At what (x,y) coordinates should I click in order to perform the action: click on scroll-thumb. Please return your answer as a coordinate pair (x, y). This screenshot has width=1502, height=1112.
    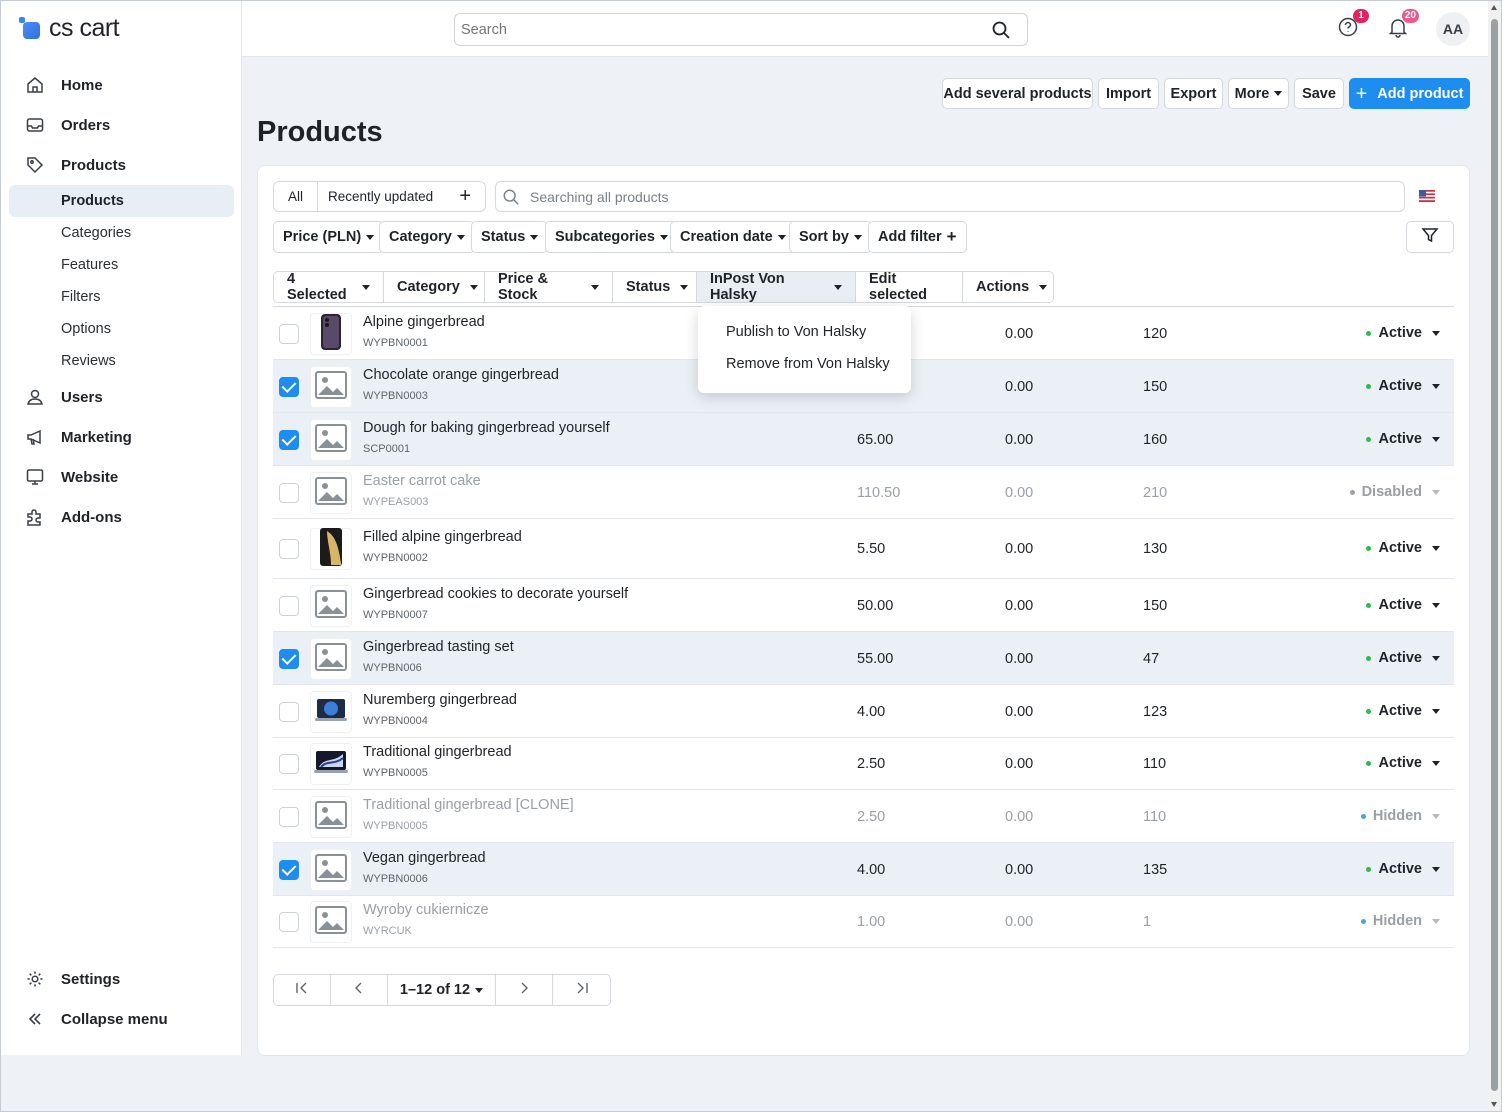
    Looking at the image, I should click on (1494, 555).